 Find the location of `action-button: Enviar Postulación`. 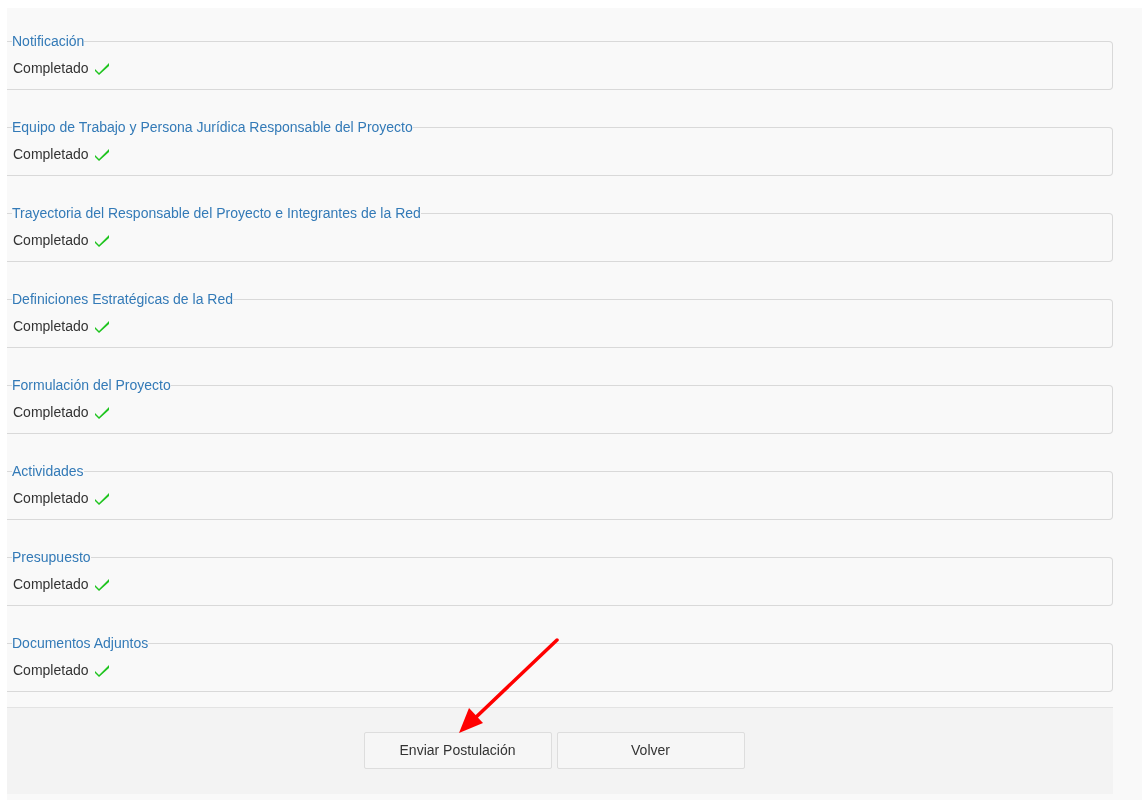

action-button: Enviar Postulación is located at coordinates (457, 750).